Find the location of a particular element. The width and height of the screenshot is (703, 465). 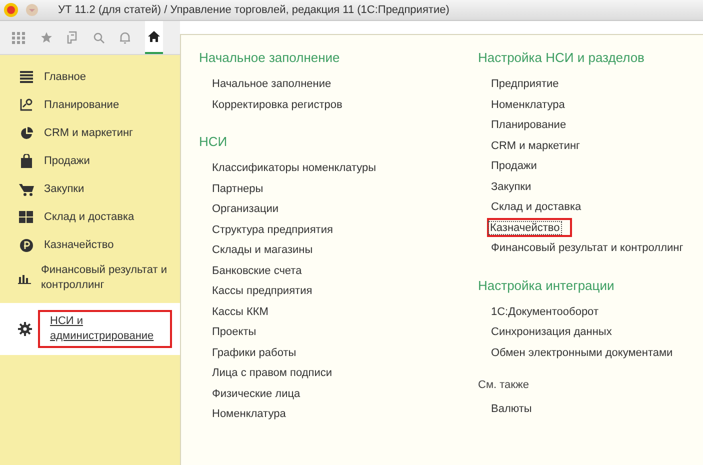

apps-grid-icon is located at coordinates (19, 38).